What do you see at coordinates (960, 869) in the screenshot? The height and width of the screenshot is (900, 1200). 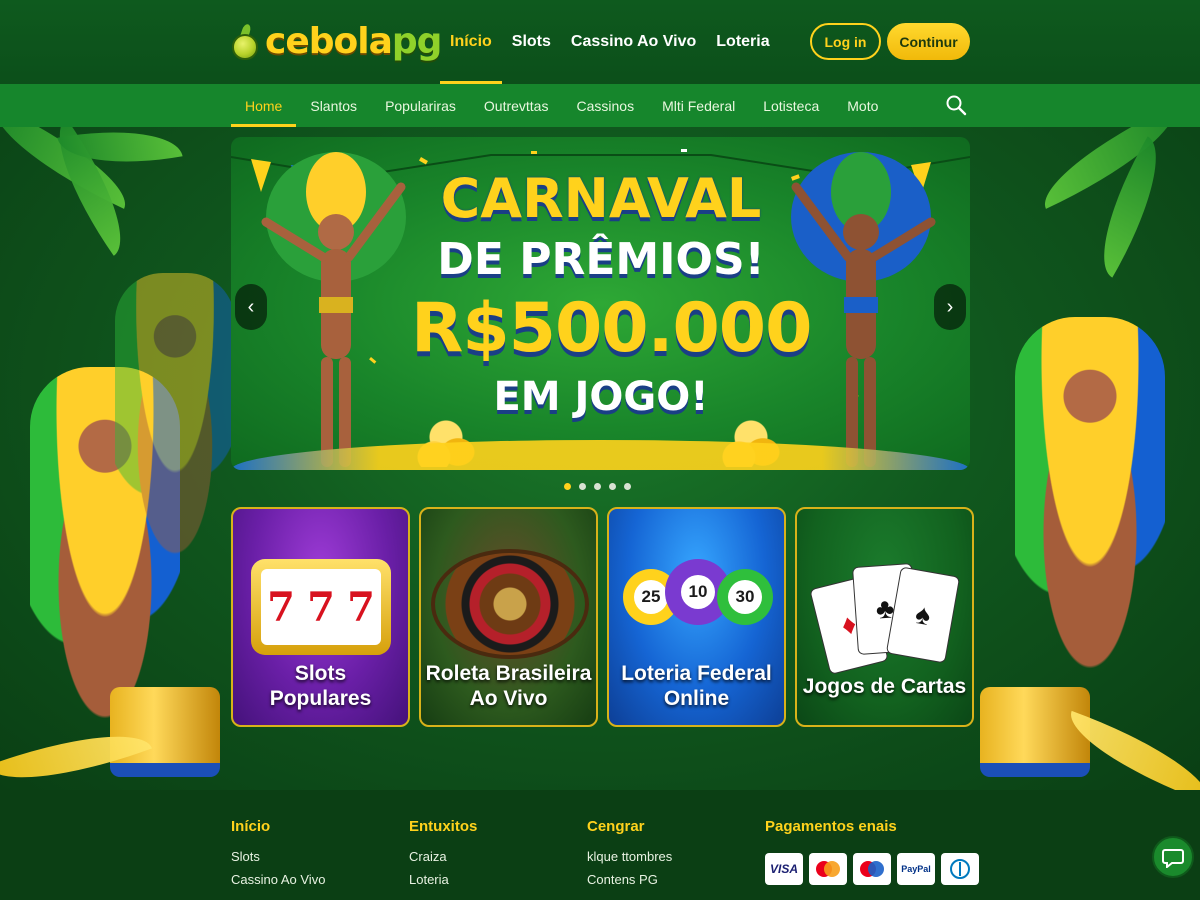 I see `diners-club-icon` at bounding box center [960, 869].